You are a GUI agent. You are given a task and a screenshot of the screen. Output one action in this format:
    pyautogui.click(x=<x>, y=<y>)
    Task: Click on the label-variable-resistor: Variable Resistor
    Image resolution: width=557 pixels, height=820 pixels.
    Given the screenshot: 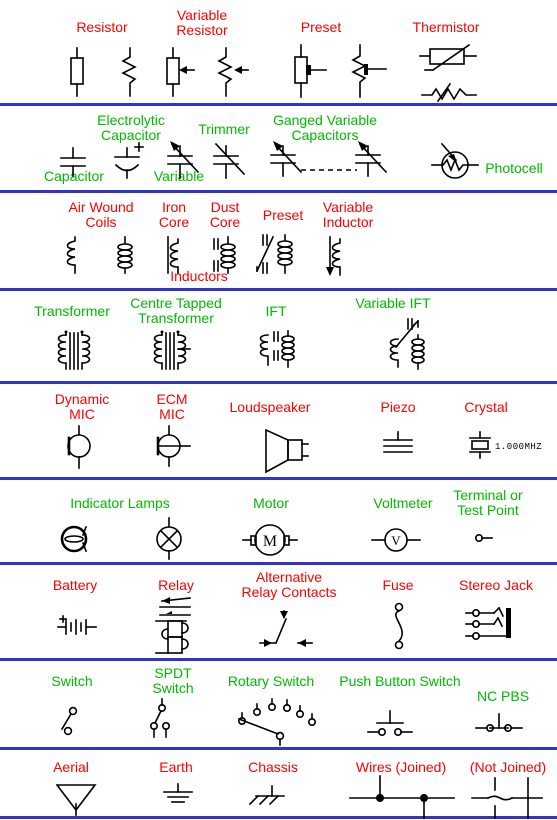 What is the action you would take?
    pyautogui.click(x=202, y=23)
    